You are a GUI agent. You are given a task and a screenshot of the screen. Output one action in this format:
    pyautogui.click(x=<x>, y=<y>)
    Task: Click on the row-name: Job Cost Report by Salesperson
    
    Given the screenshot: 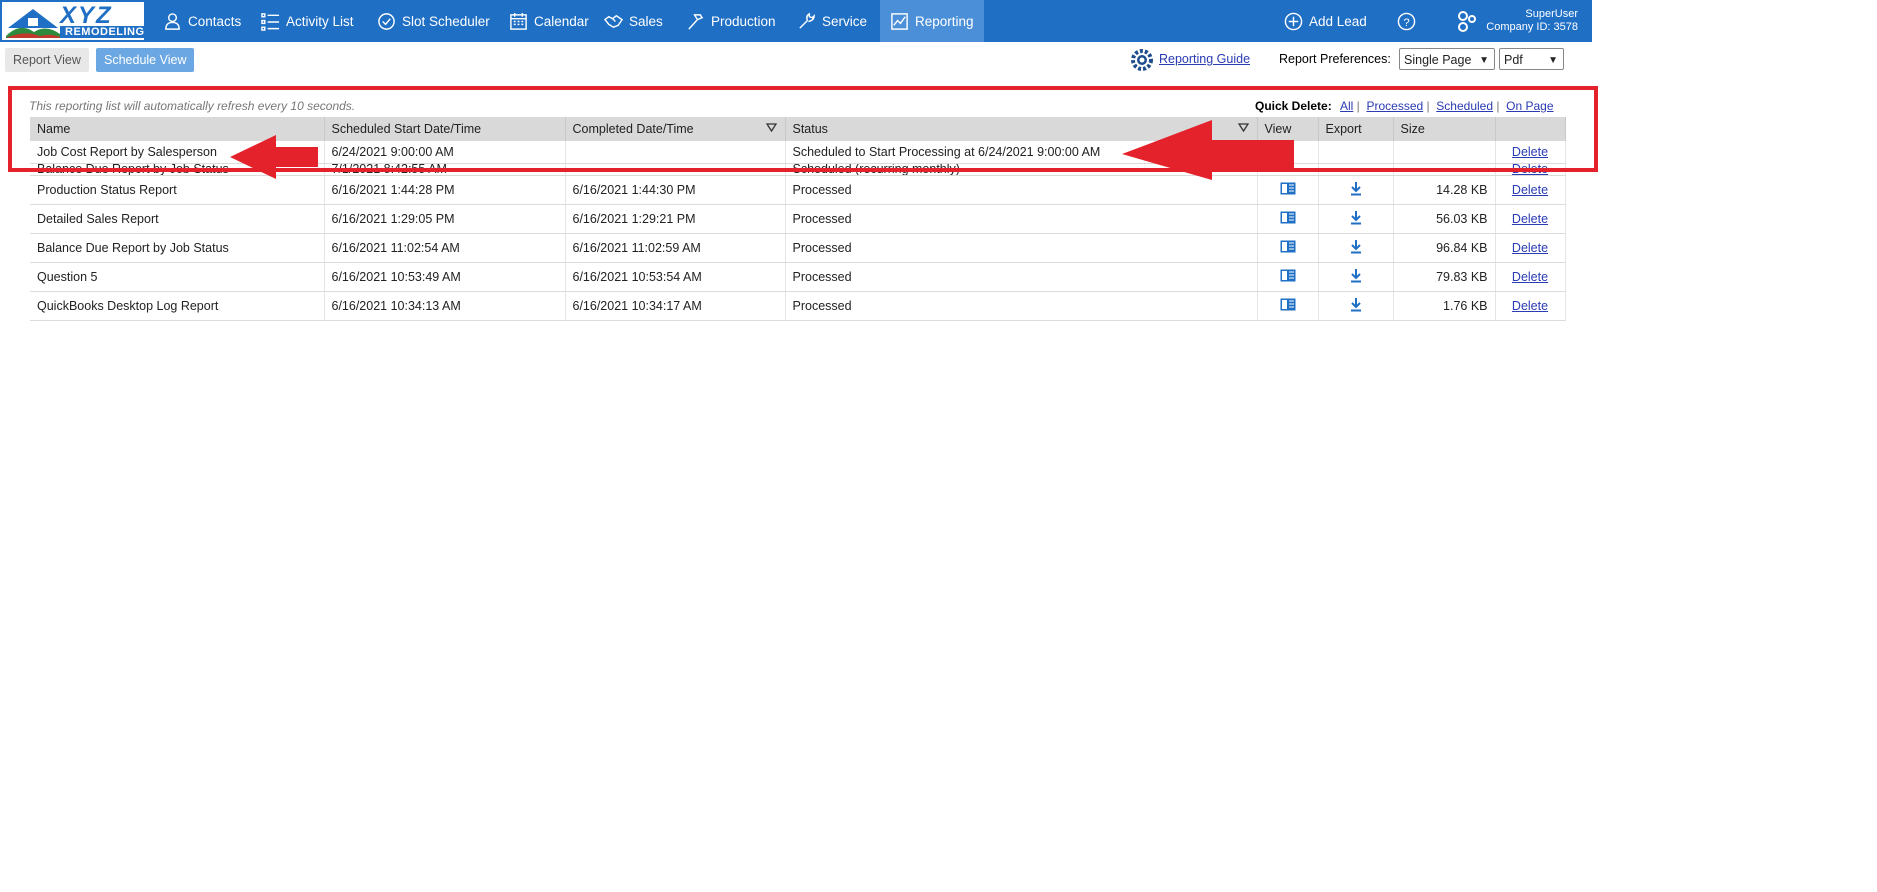 What is the action you would take?
    pyautogui.click(x=177, y=152)
    